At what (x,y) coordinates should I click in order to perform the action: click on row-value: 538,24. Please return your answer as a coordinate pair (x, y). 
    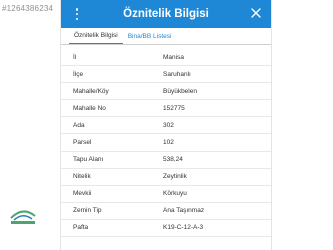
    Looking at the image, I should click on (173, 160).